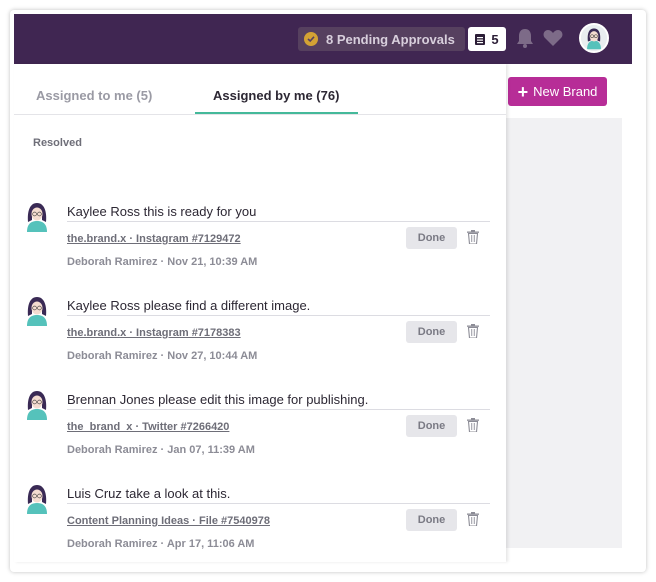  Describe the element at coordinates (162, 262) in the screenshot. I see `comment-meta: Deborah Ramirez · Nov 21, 10:39 AM` at that location.